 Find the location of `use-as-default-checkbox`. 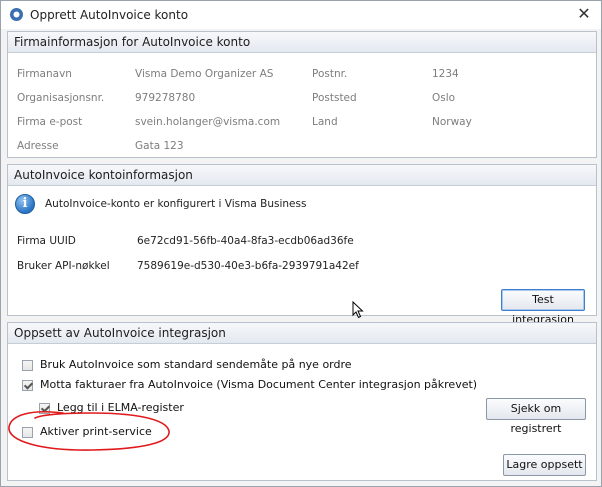

use-as-default-checkbox is located at coordinates (27, 365).